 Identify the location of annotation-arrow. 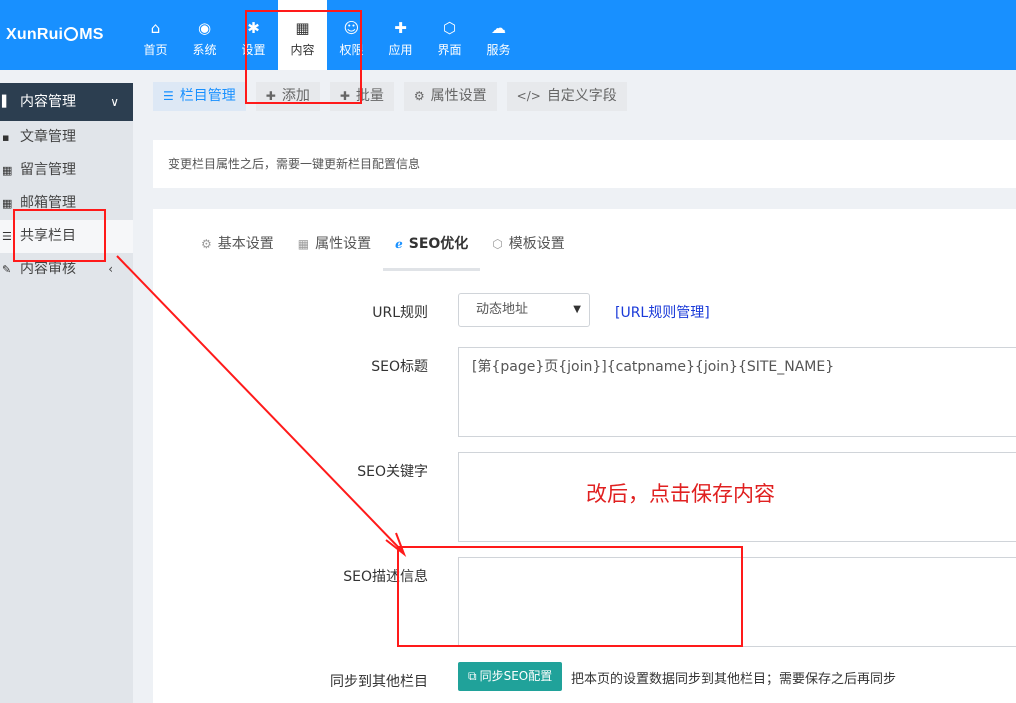
(261, 406).